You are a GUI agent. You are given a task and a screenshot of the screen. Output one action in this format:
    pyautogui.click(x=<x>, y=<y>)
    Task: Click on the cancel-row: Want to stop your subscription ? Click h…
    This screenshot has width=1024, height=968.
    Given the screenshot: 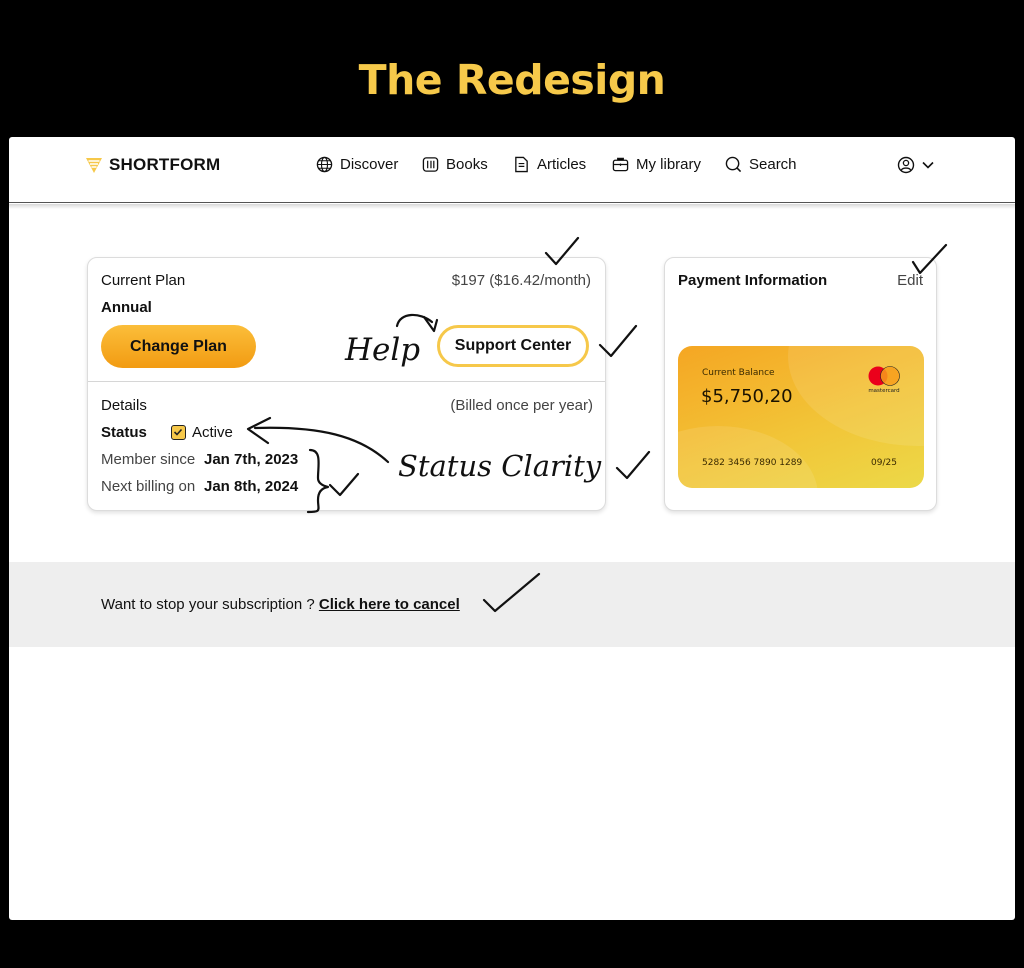 What is the action you would take?
    pyautogui.click(x=280, y=604)
    